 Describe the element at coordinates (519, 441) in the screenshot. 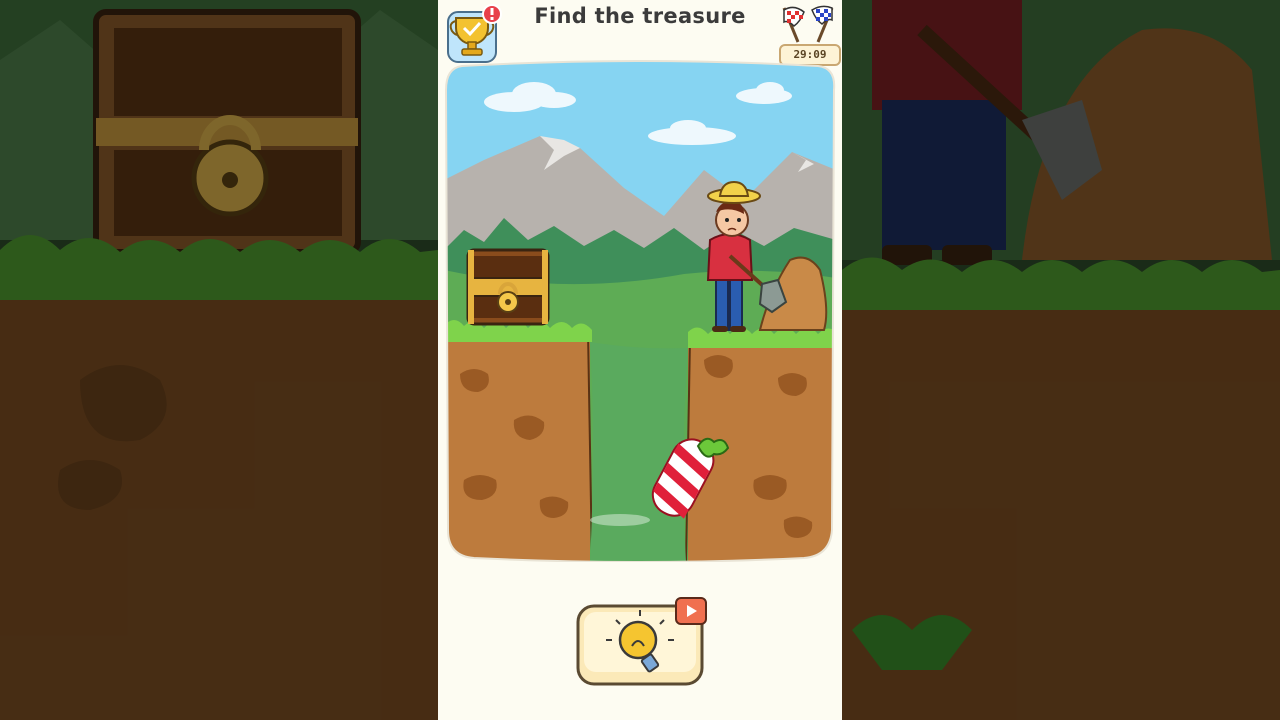

I see `left-cliff` at that location.